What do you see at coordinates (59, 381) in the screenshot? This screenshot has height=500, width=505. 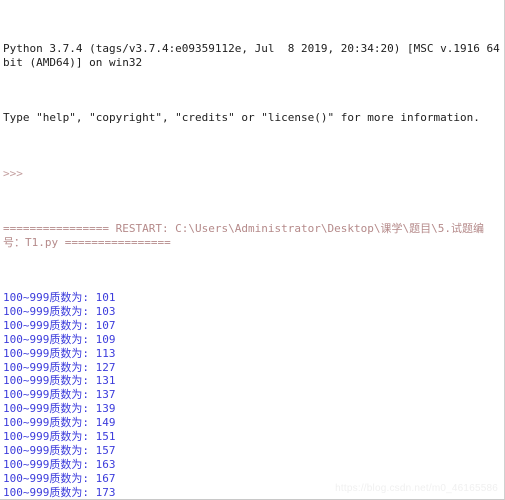 I see `output-line: 100~999质数为: 131` at bounding box center [59, 381].